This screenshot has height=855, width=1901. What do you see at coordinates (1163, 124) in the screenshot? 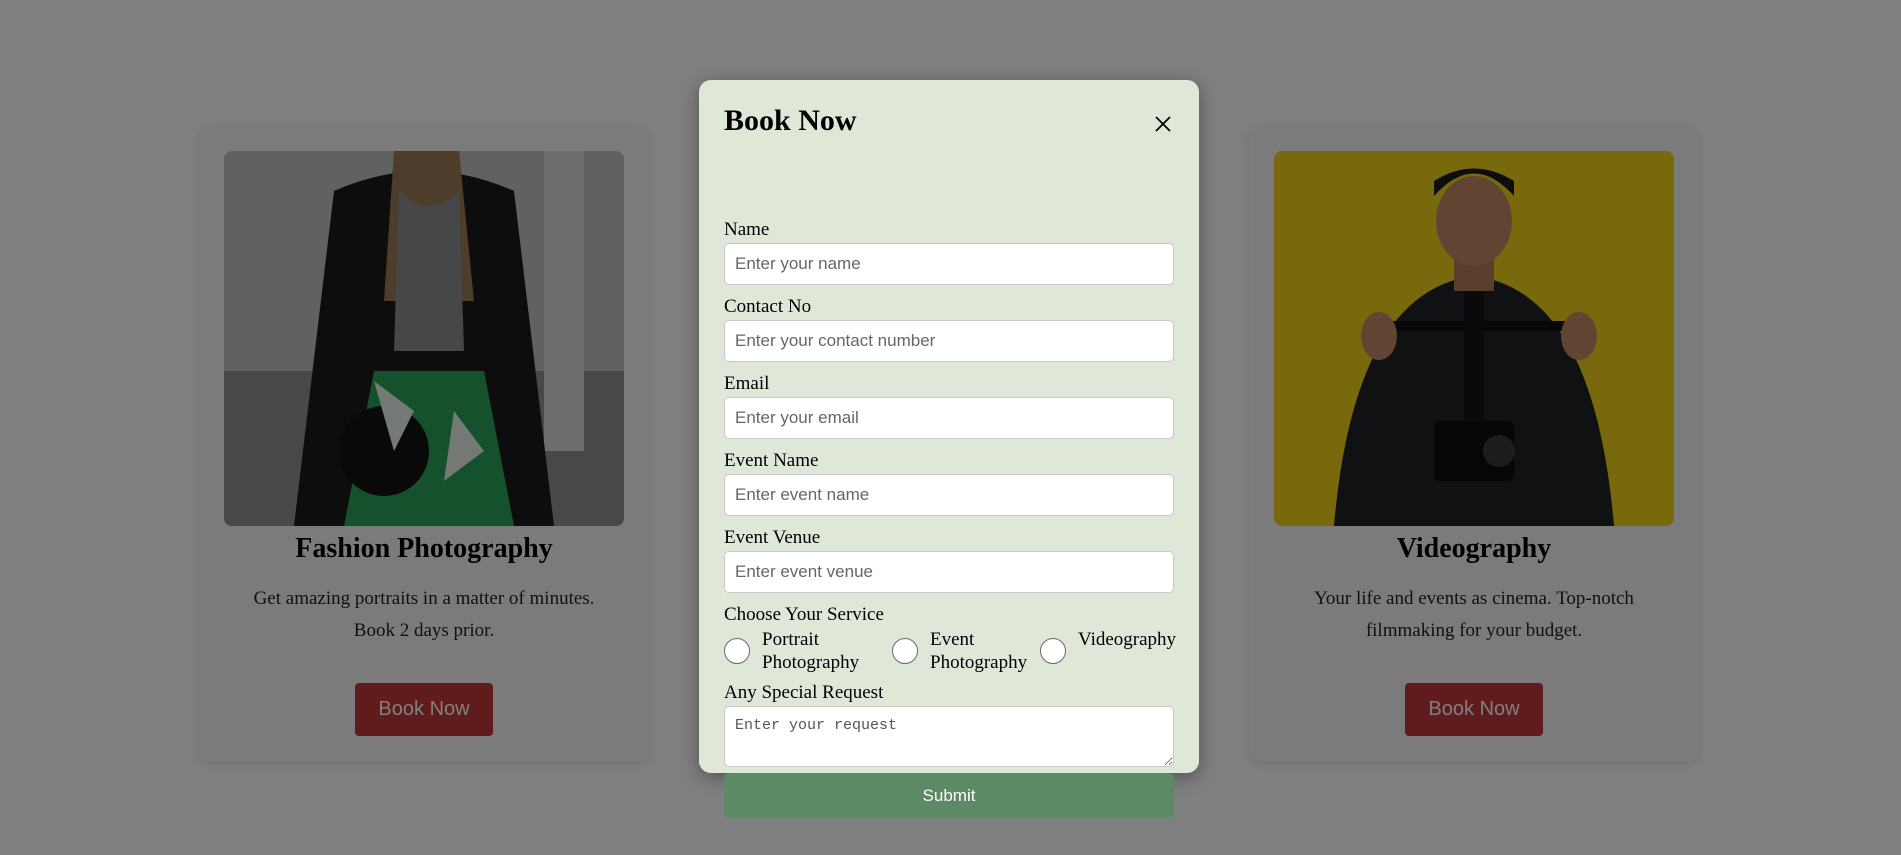
I see `close-icon` at bounding box center [1163, 124].